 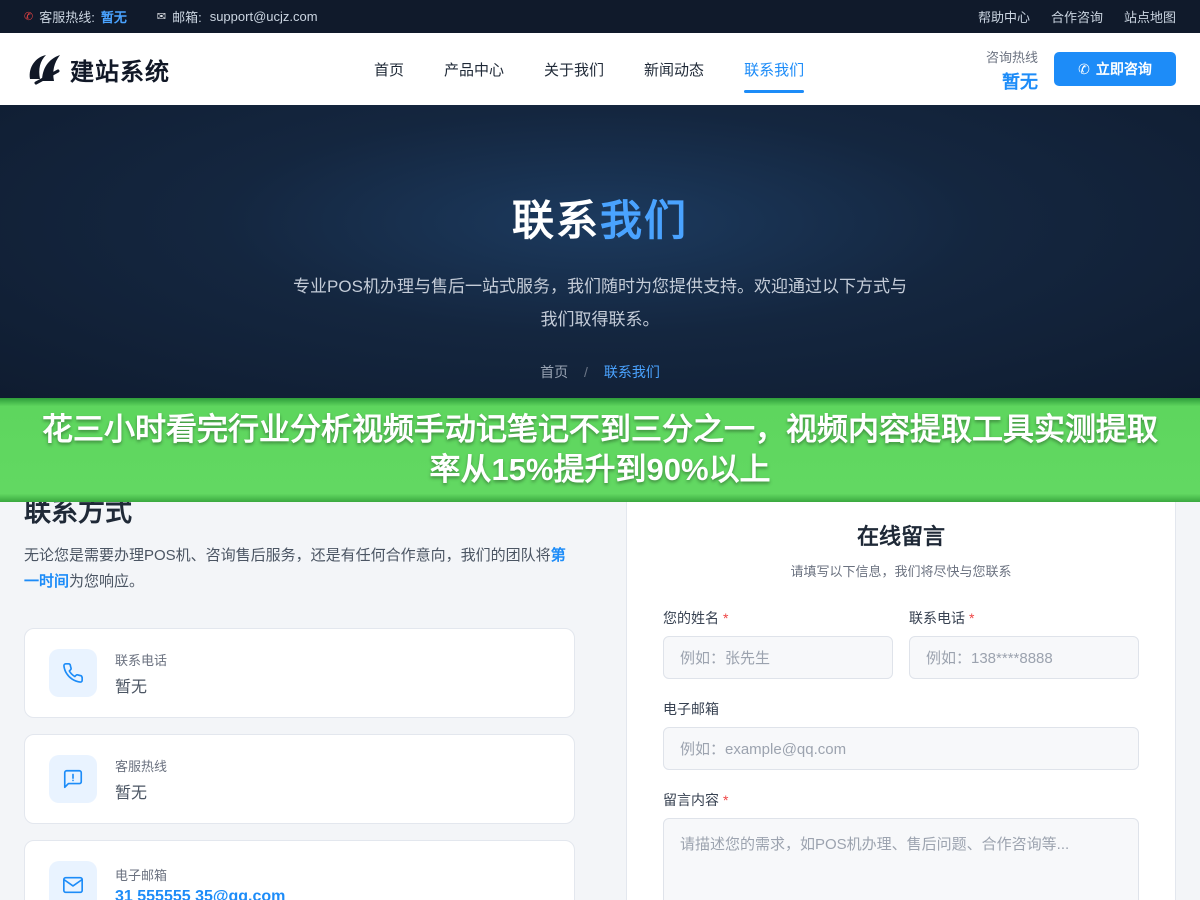 I want to click on mail-icon: ✉, so click(x=161, y=17).